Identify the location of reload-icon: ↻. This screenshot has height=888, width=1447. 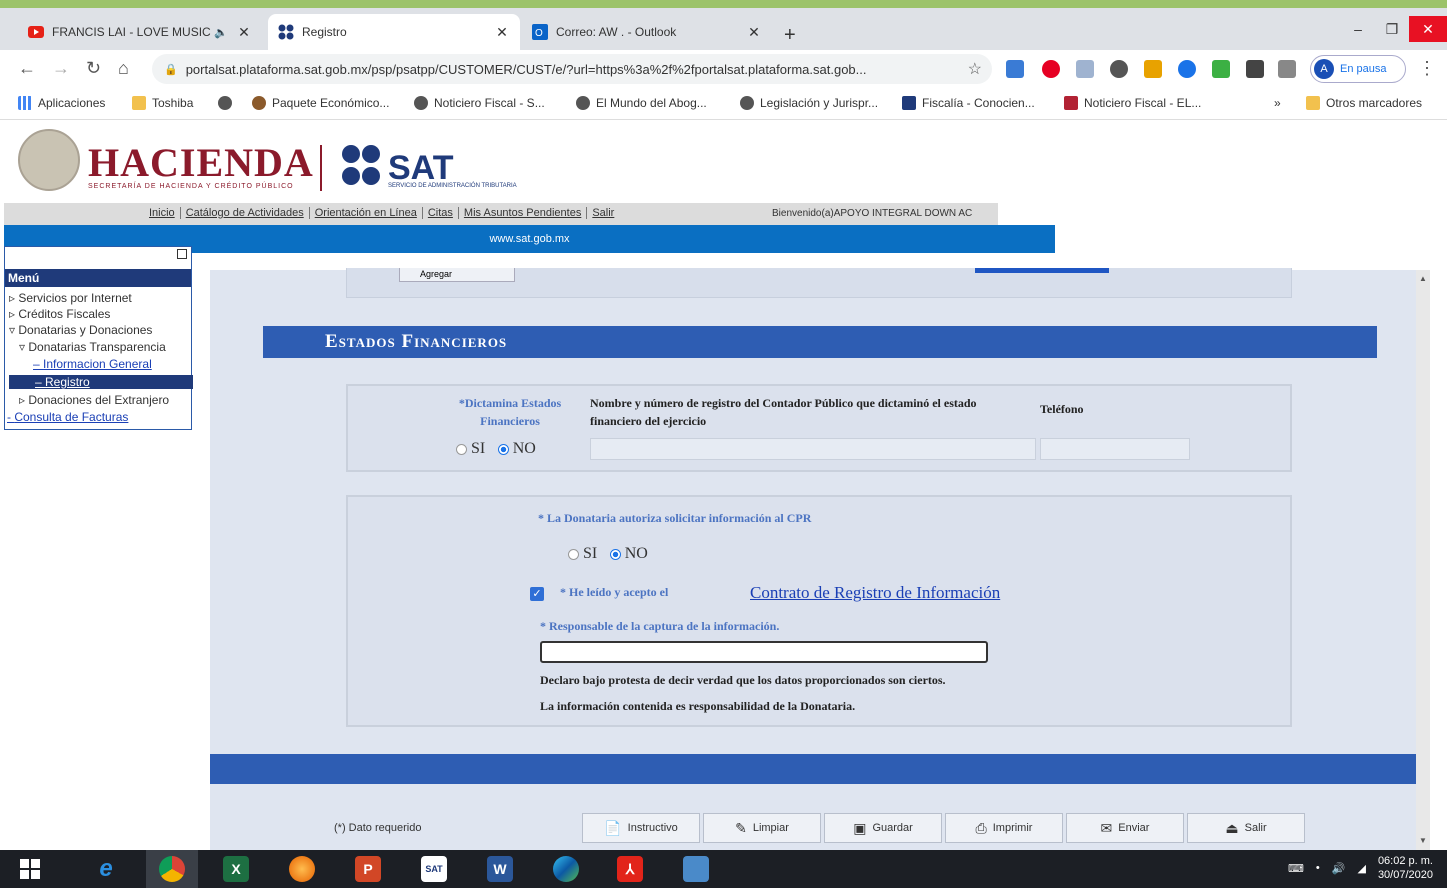
(93, 68).